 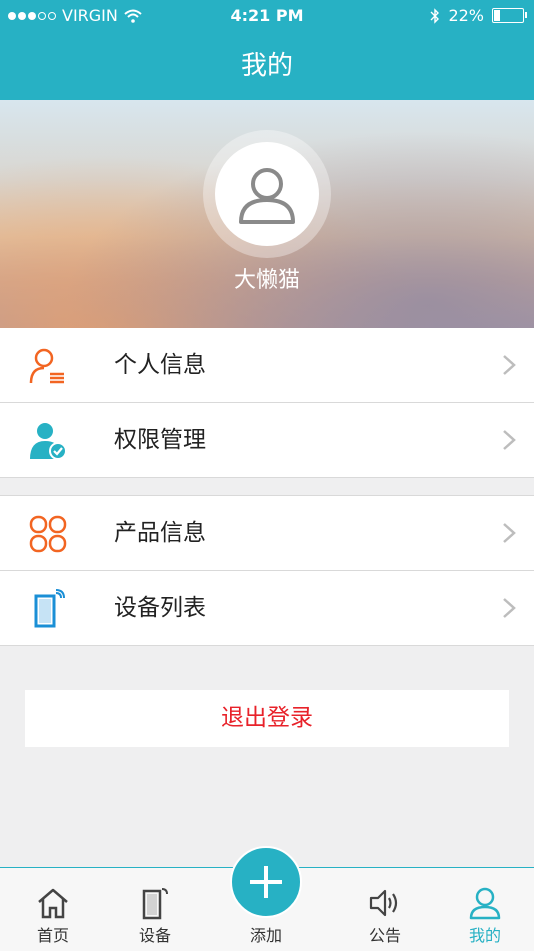 What do you see at coordinates (267, 16) in the screenshot?
I see `status-bar: VIRGIN 4:21 PM 22%` at bounding box center [267, 16].